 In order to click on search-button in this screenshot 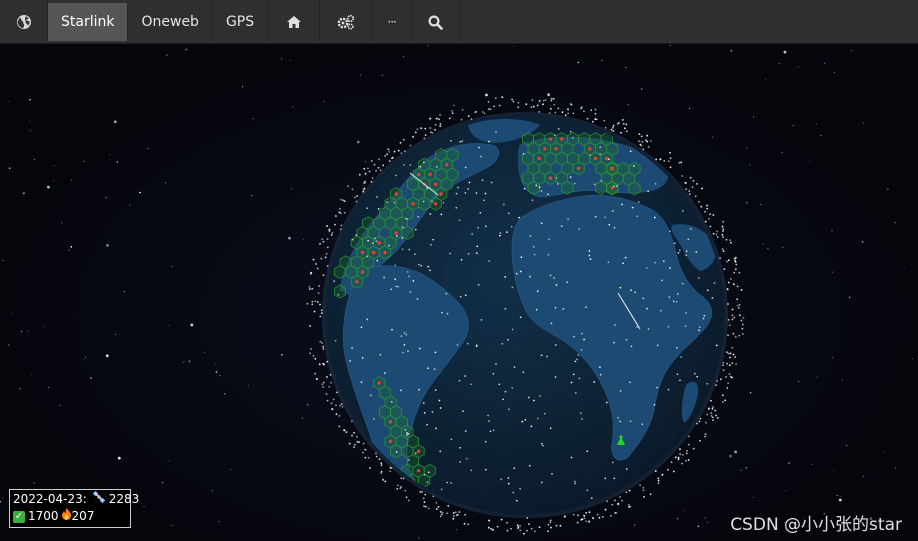, I will do `click(436, 22)`.